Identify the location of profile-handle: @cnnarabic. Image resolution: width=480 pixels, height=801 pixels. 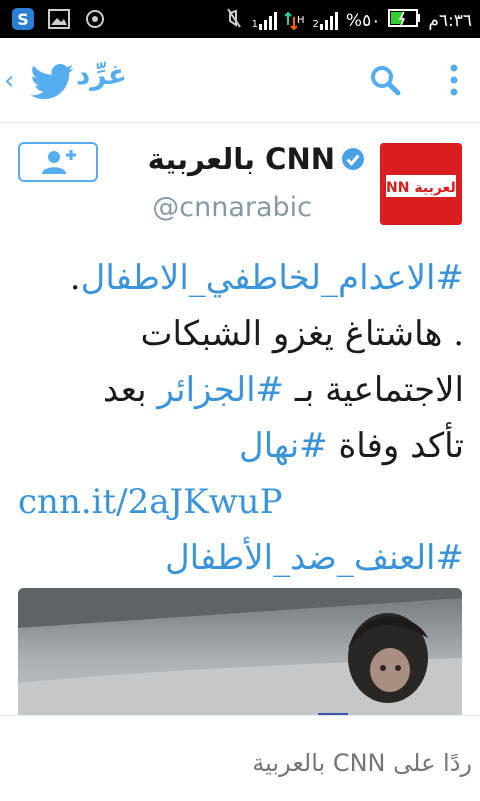
(232, 207).